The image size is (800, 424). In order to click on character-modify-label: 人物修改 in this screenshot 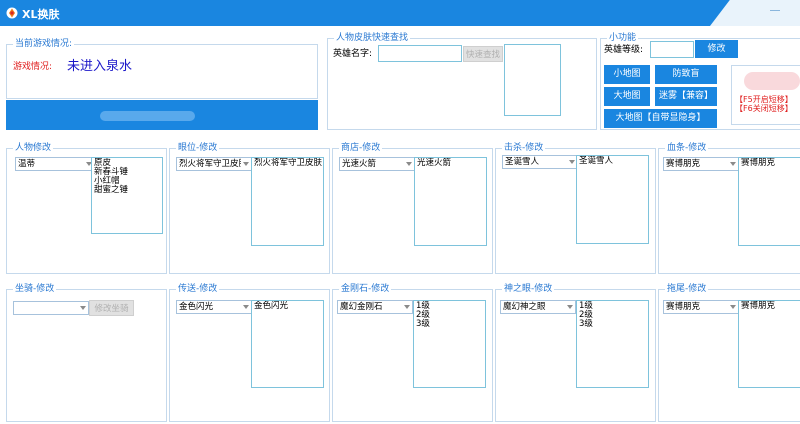, I will do `click(33, 148)`.